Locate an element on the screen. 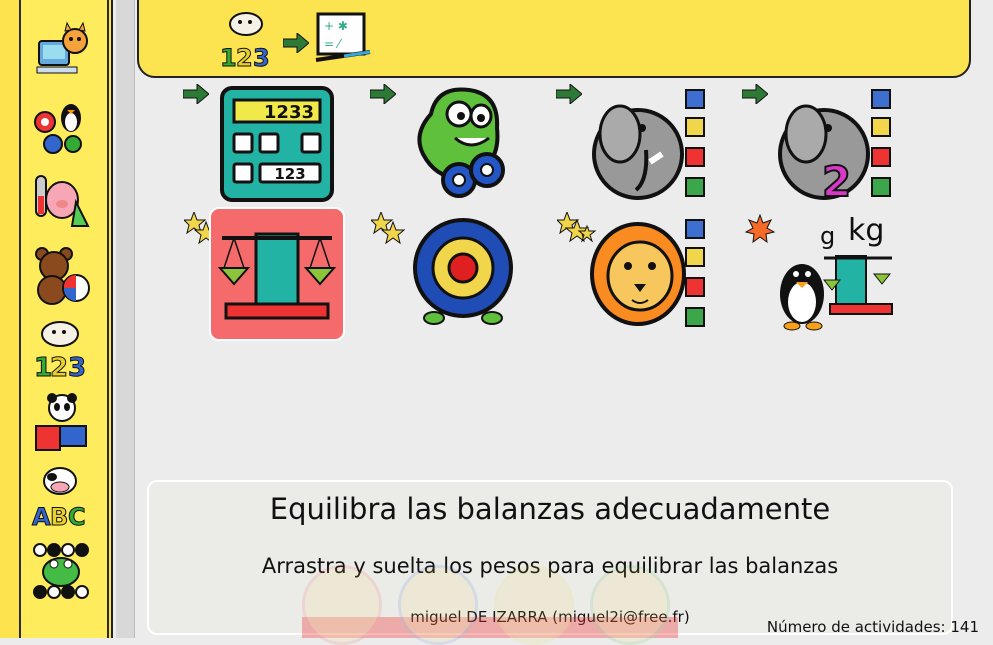 The height and width of the screenshot is (645, 993). elephant-digit-text: 2 is located at coordinates (836, 179).